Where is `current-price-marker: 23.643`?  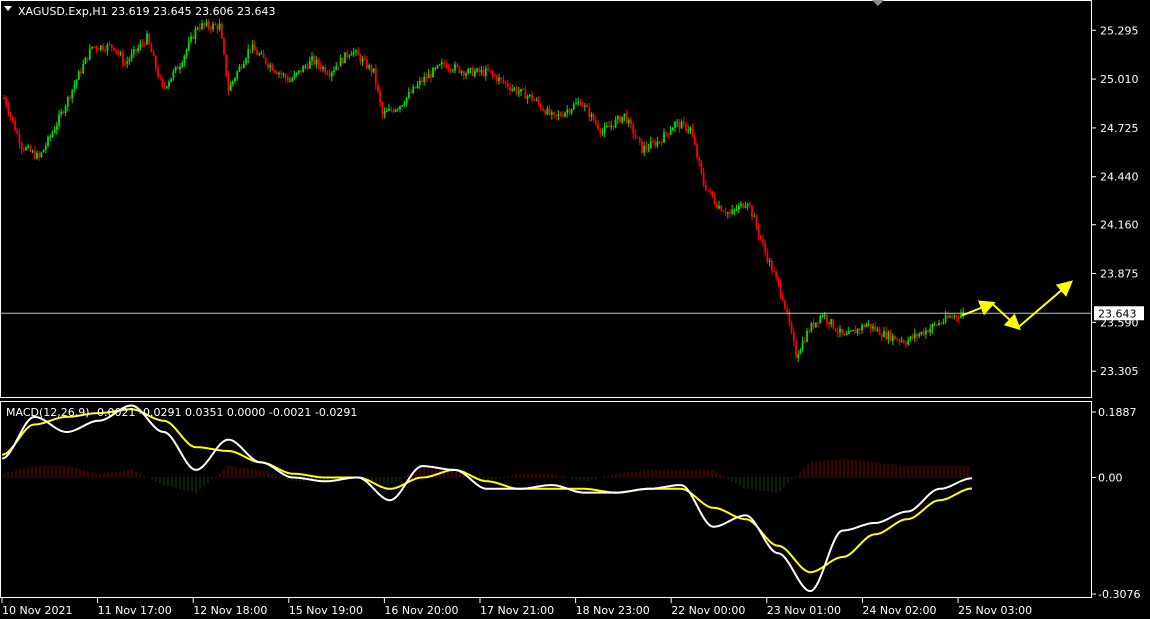
current-price-marker: 23.643 is located at coordinates (572, 313).